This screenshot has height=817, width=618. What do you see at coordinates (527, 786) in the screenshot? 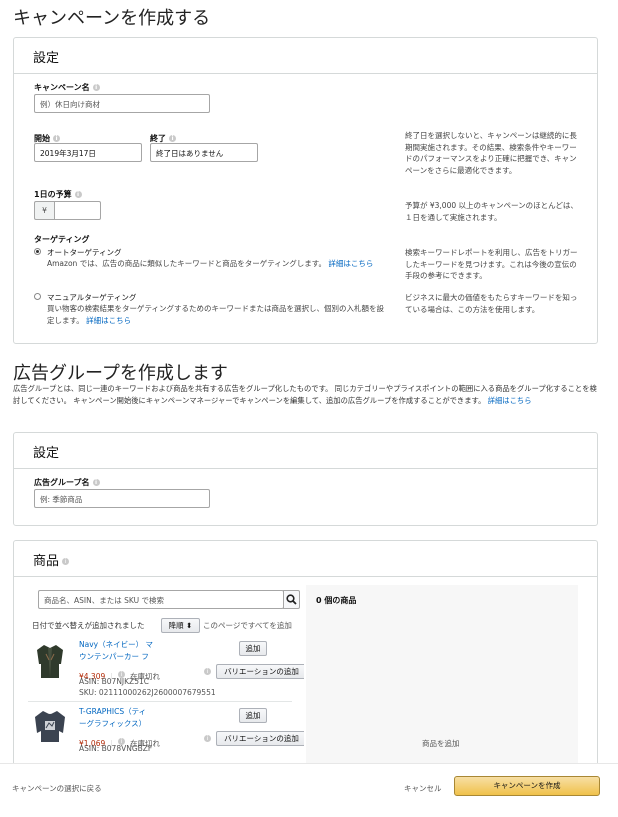
I see `create-campaign-button: キャンペーンを作成` at bounding box center [527, 786].